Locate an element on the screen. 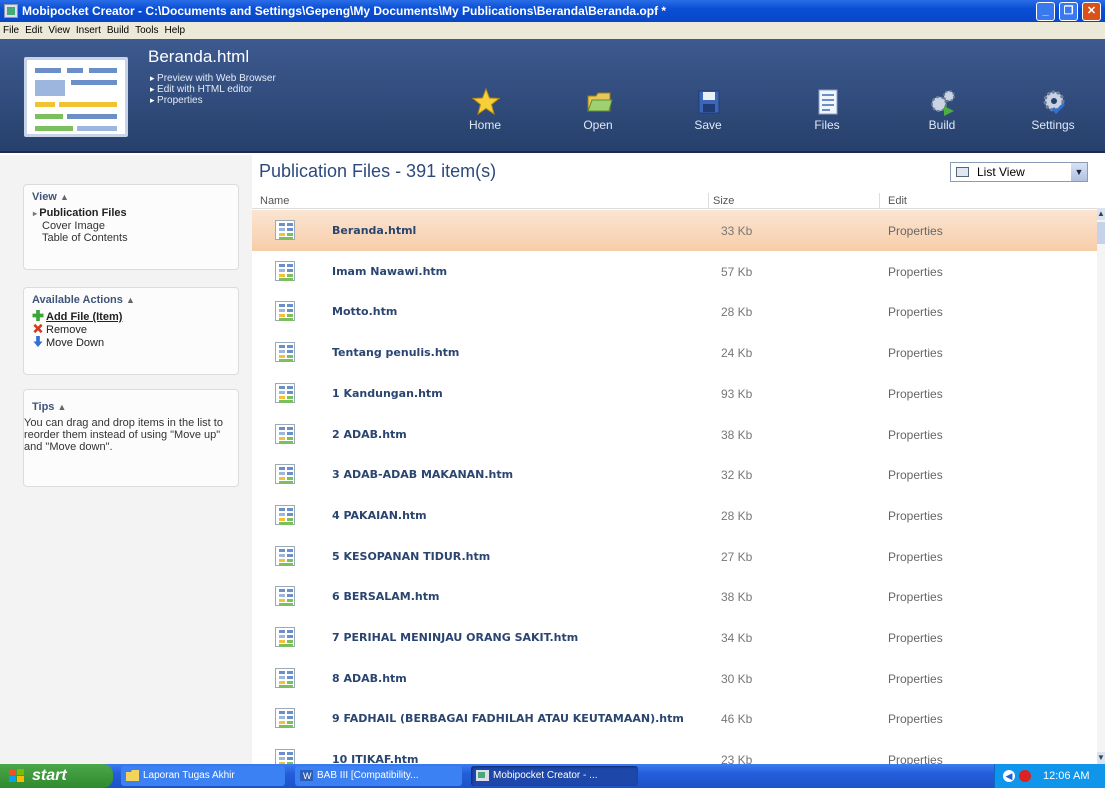  file-name: 1 Kandungan.htm is located at coordinates (522, 393).